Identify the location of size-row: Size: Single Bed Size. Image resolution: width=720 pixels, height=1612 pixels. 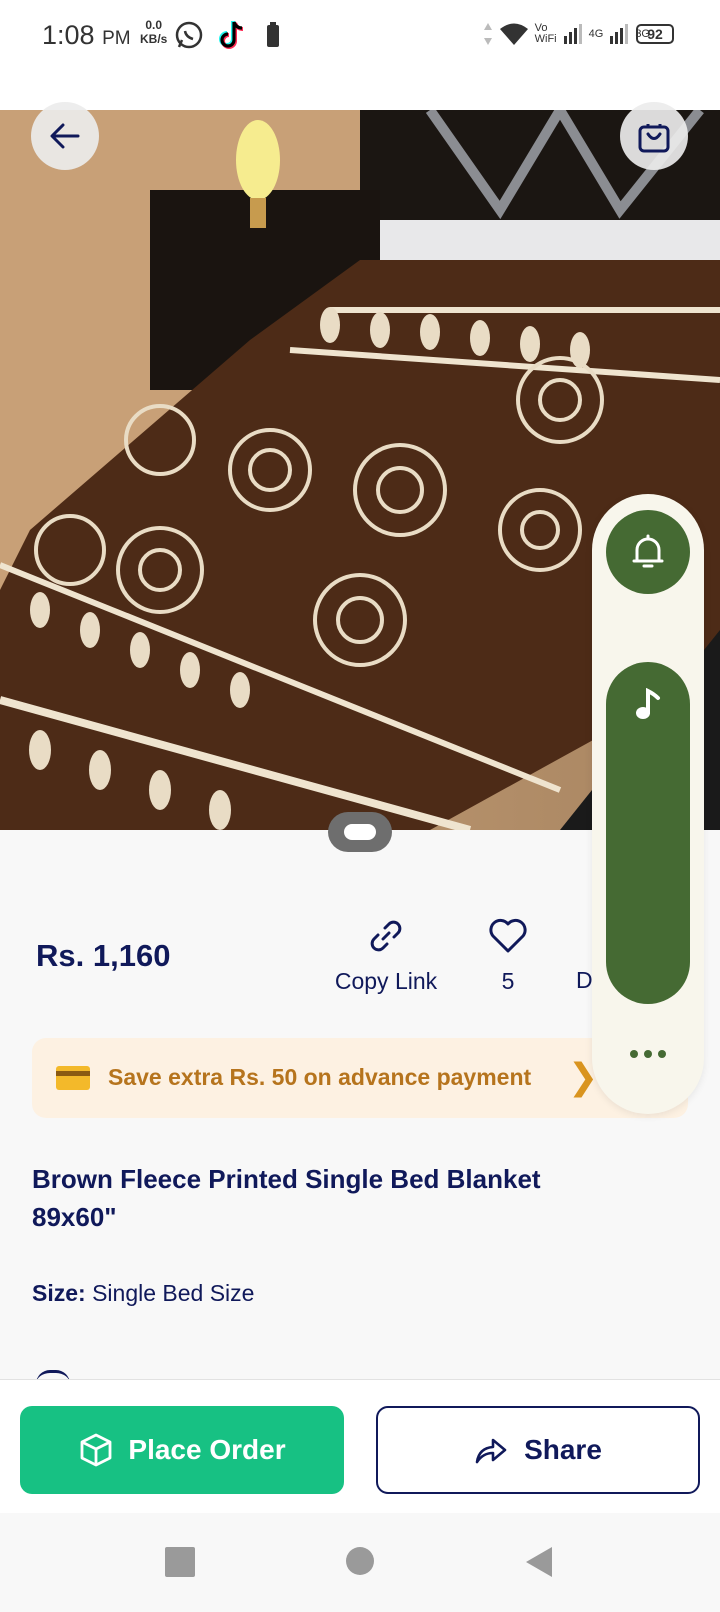
(143, 1293).